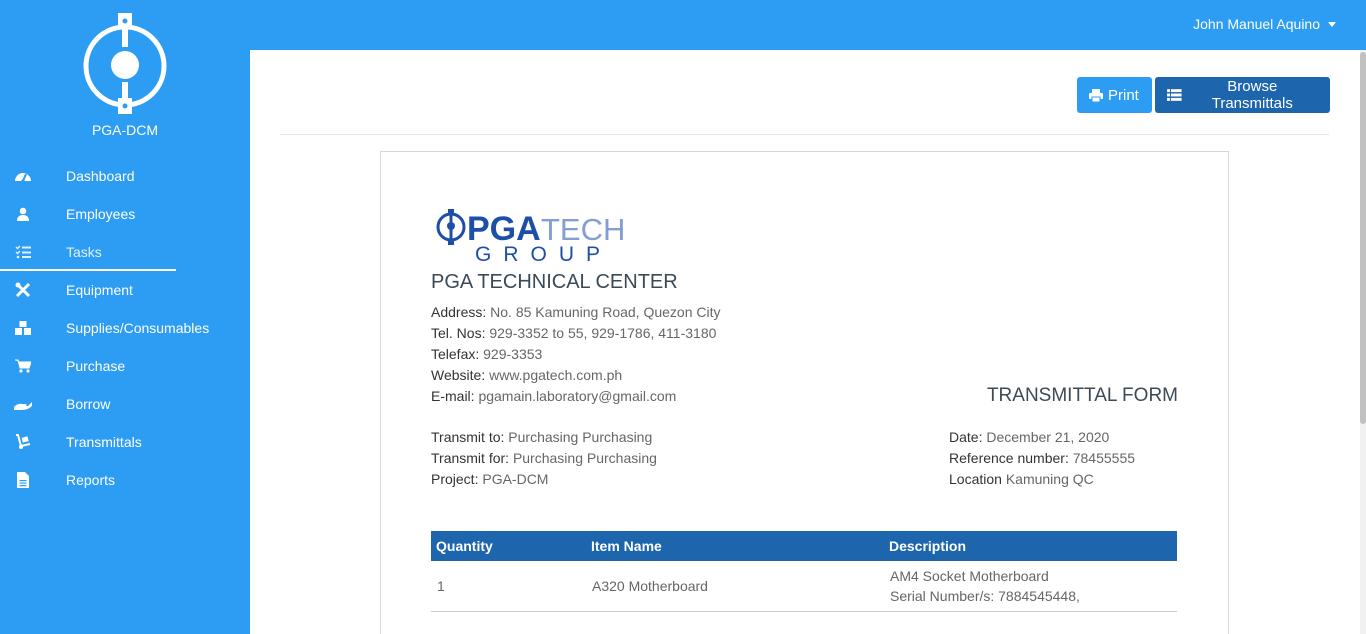 The image size is (1366, 634). What do you see at coordinates (125, 404) in the screenshot?
I see `sidebar-item-borrow: Borrow` at bounding box center [125, 404].